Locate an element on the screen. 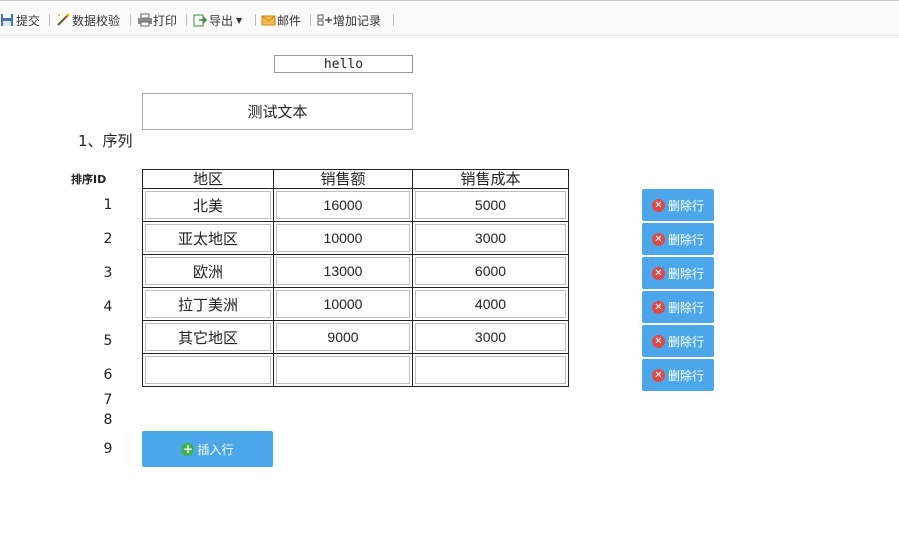 The image size is (899, 559). row-number: 5 is located at coordinates (108, 341).